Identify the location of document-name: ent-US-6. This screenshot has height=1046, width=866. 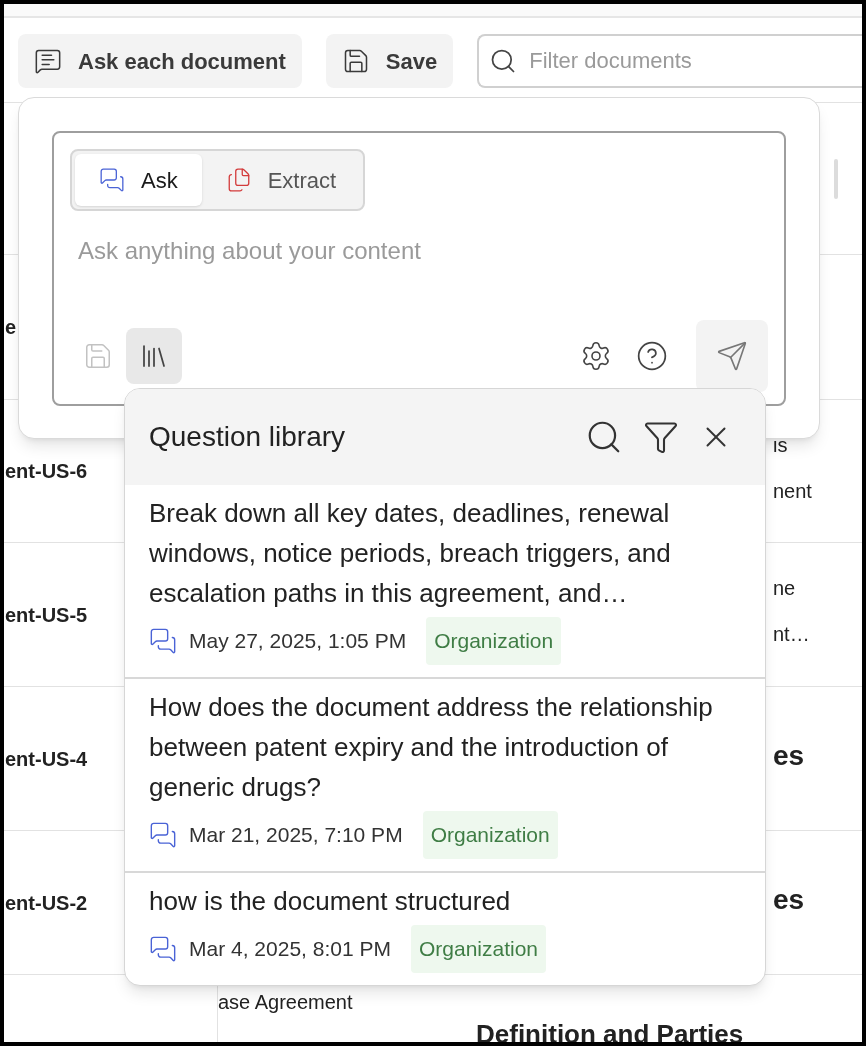
(46, 471).